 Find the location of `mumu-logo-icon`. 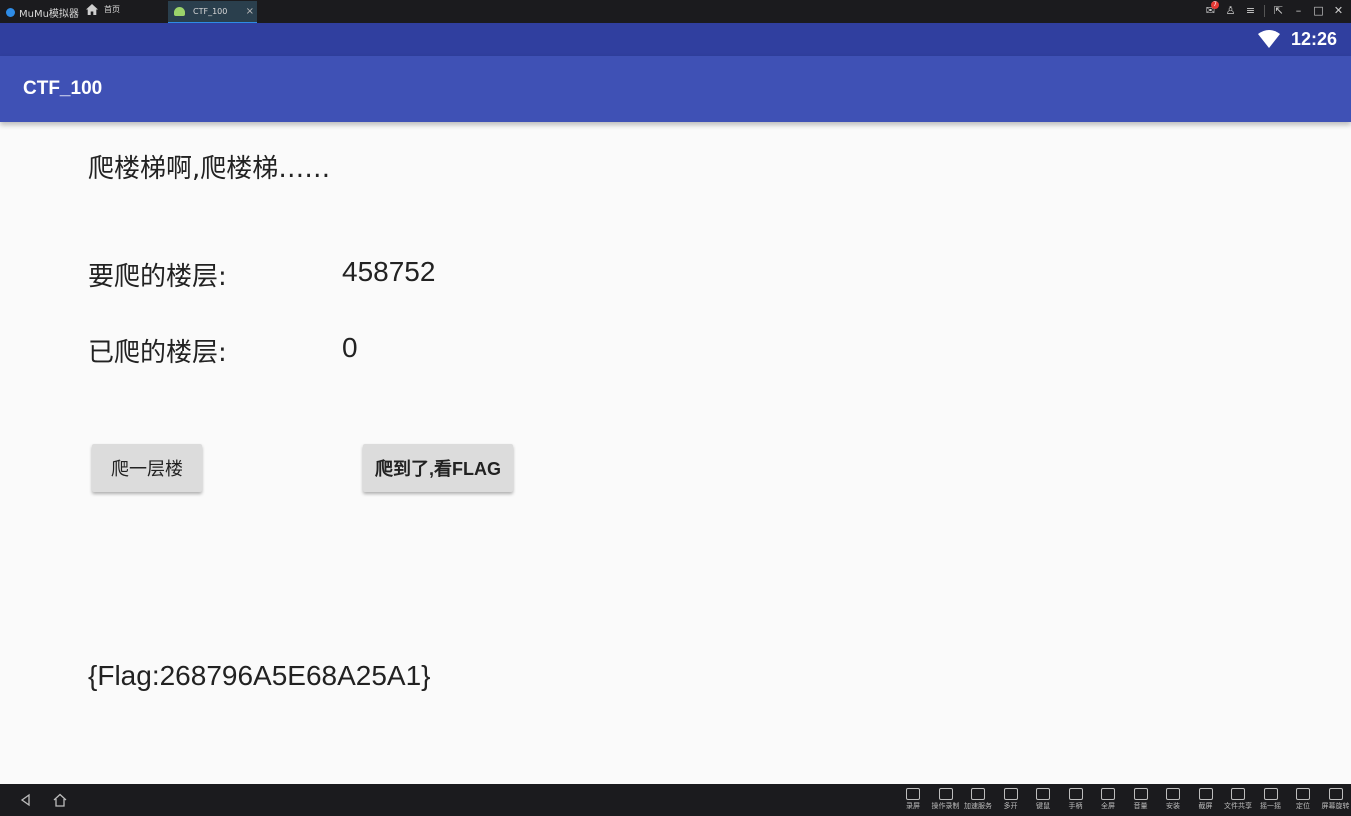

mumu-logo-icon is located at coordinates (10, 12).